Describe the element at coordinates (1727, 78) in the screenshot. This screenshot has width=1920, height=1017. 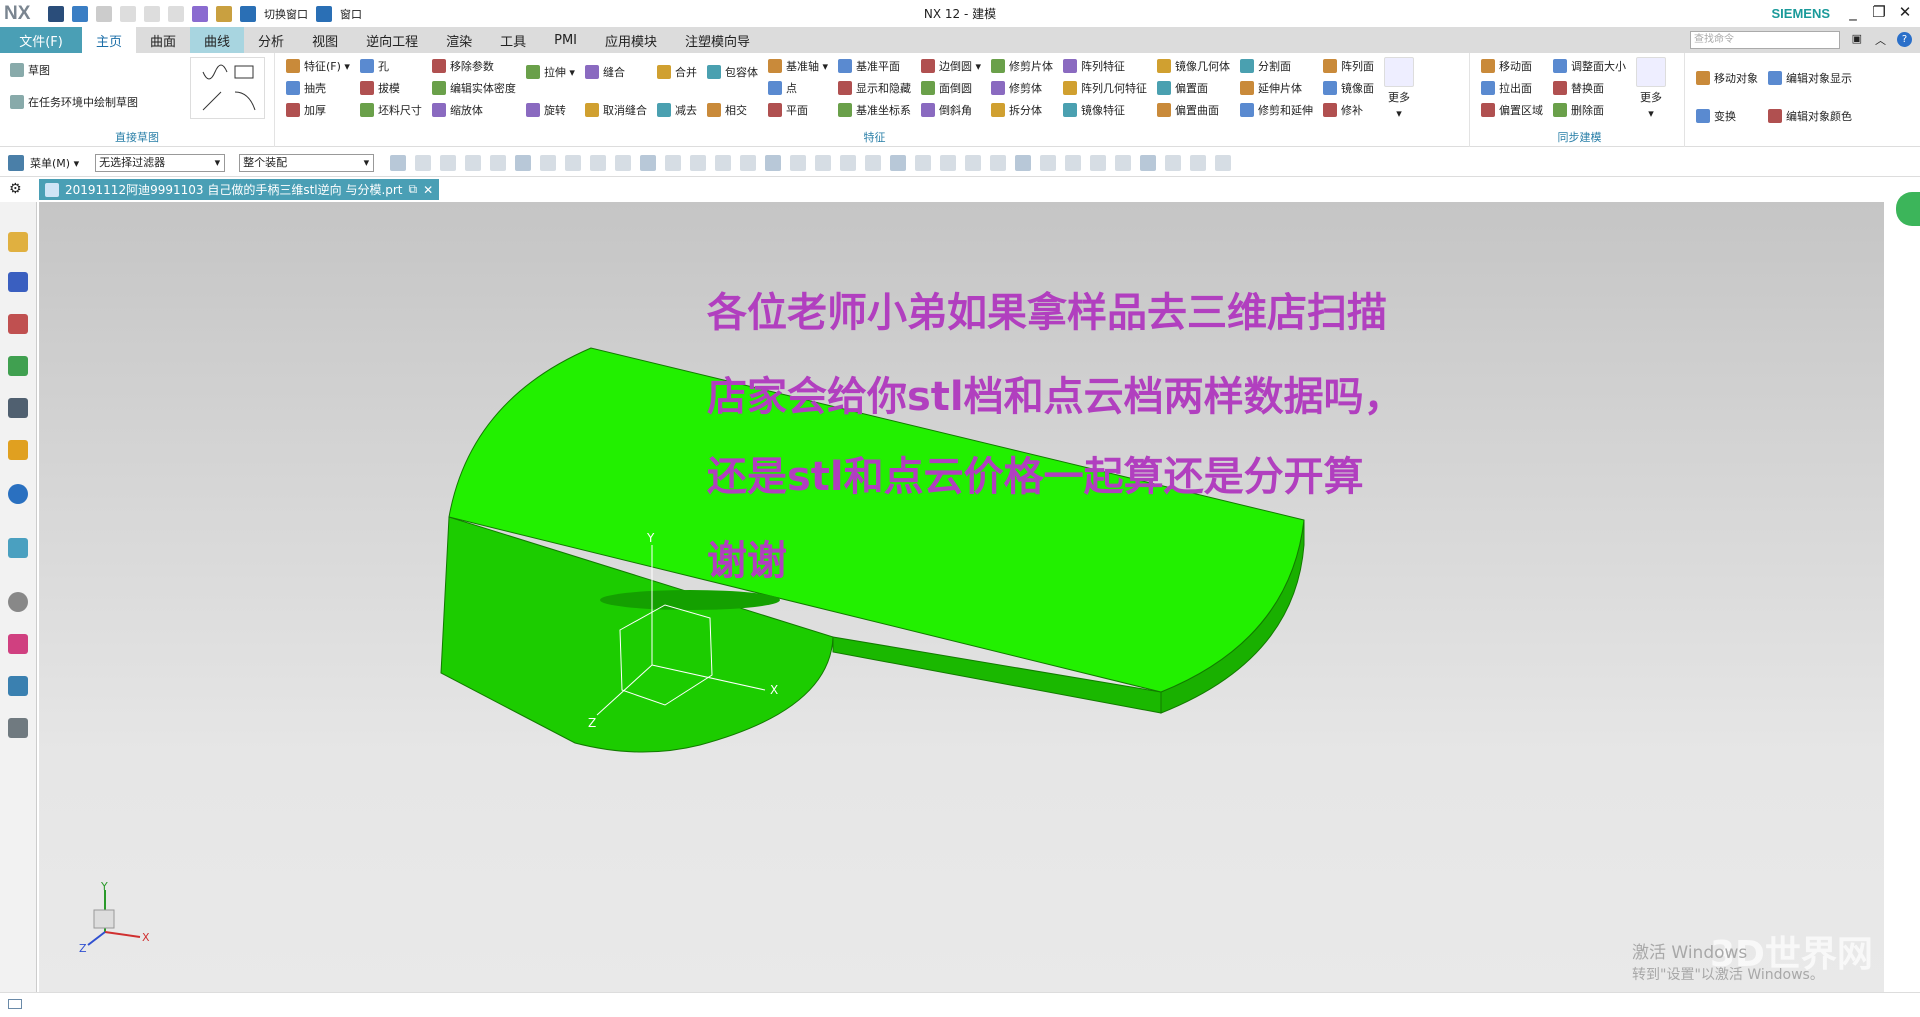
I see `command-button: 移动对象` at that location.